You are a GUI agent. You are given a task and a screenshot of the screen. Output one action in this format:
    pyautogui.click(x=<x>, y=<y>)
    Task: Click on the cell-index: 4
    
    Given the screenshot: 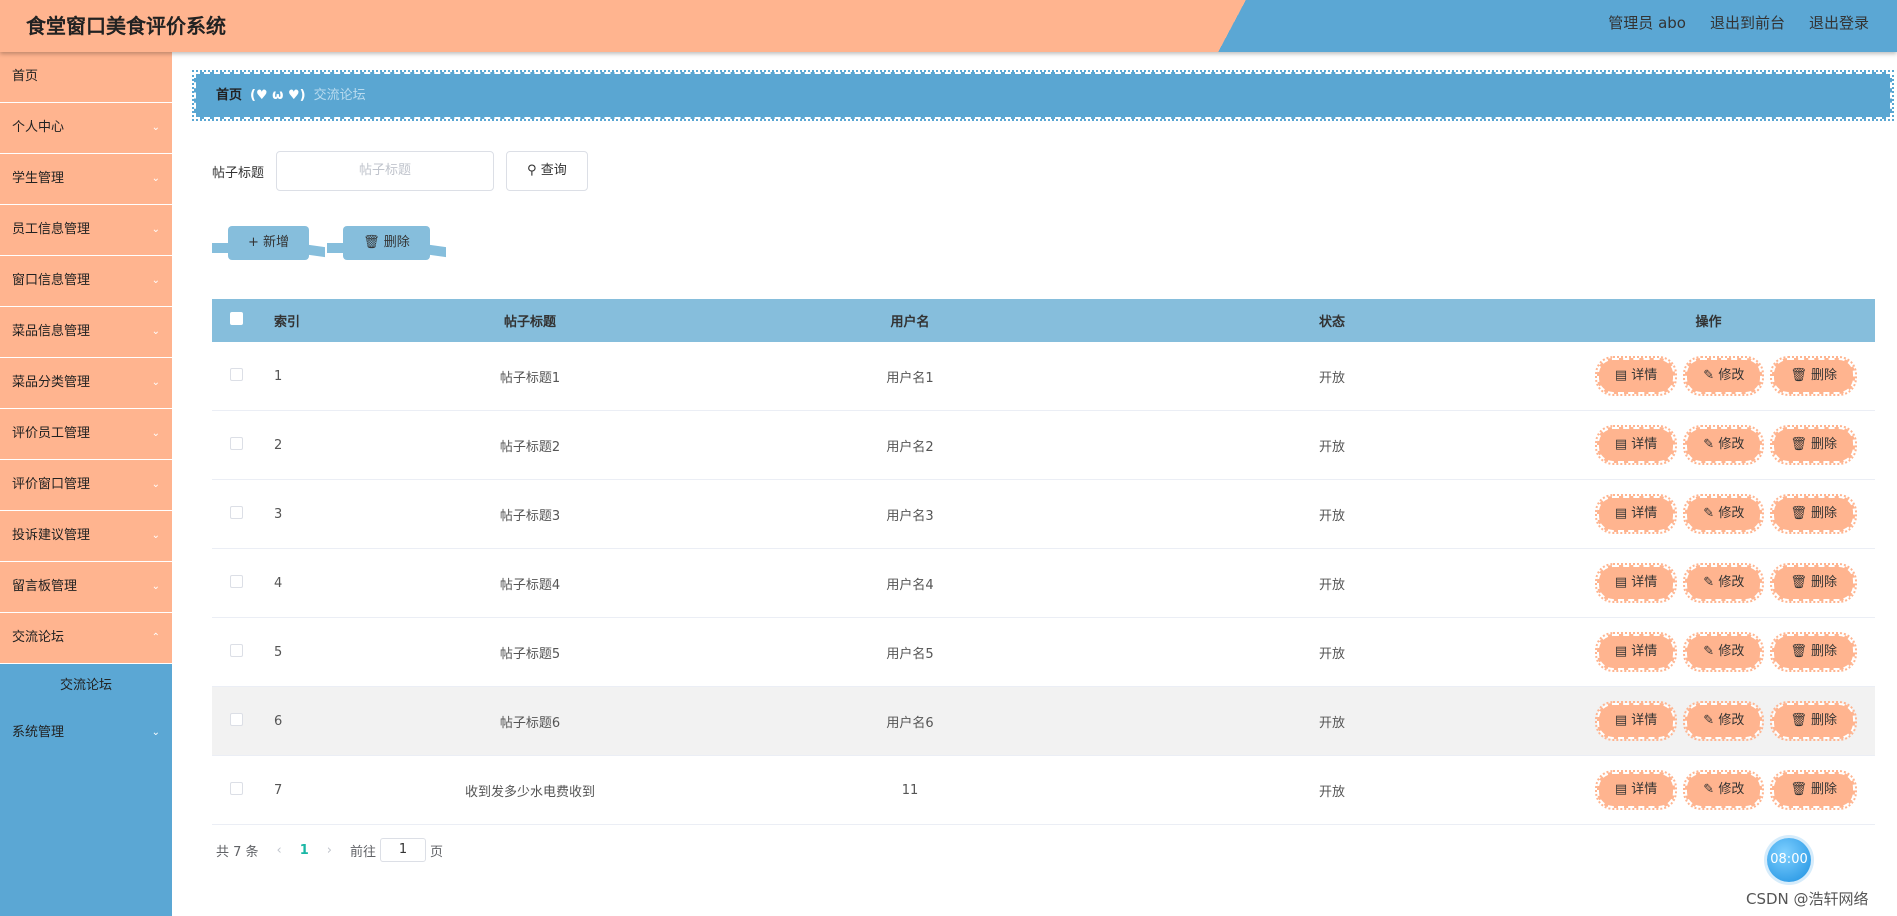 What is the action you would take?
    pyautogui.click(x=278, y=583)
    